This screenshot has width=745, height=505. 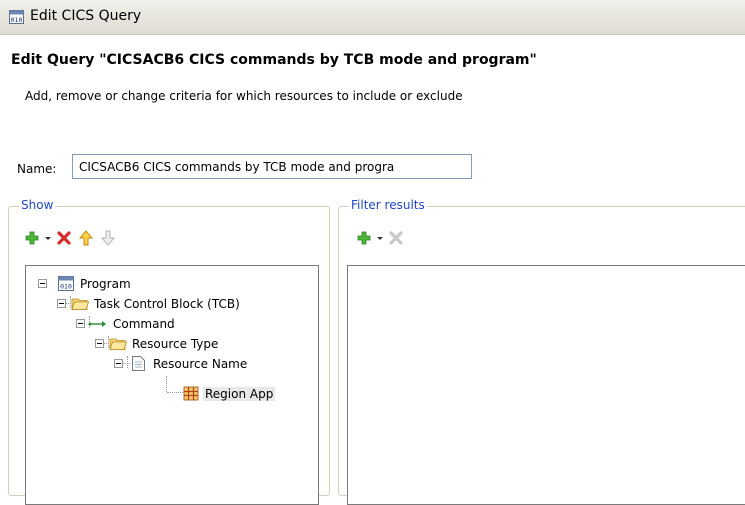 What do you see at coordinates (191, 393) in the screenshot?
I see `grid-icon` at bounding box center [191, 393].